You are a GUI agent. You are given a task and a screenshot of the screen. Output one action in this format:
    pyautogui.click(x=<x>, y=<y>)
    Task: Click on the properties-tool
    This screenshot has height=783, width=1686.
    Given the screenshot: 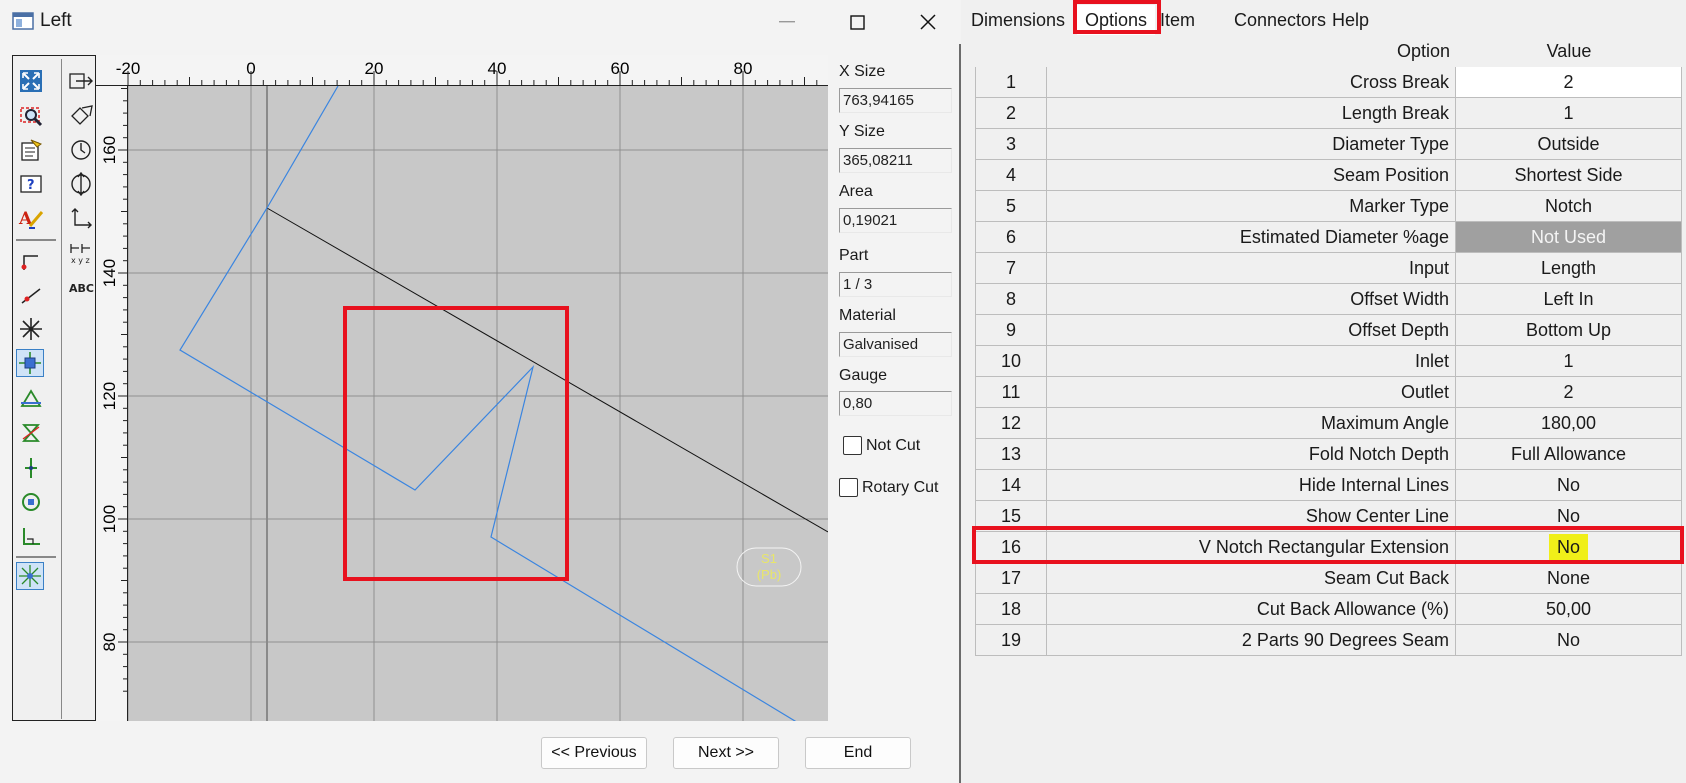 What is the action you would take?
    pyautogui.click(x=31, y=150)
    